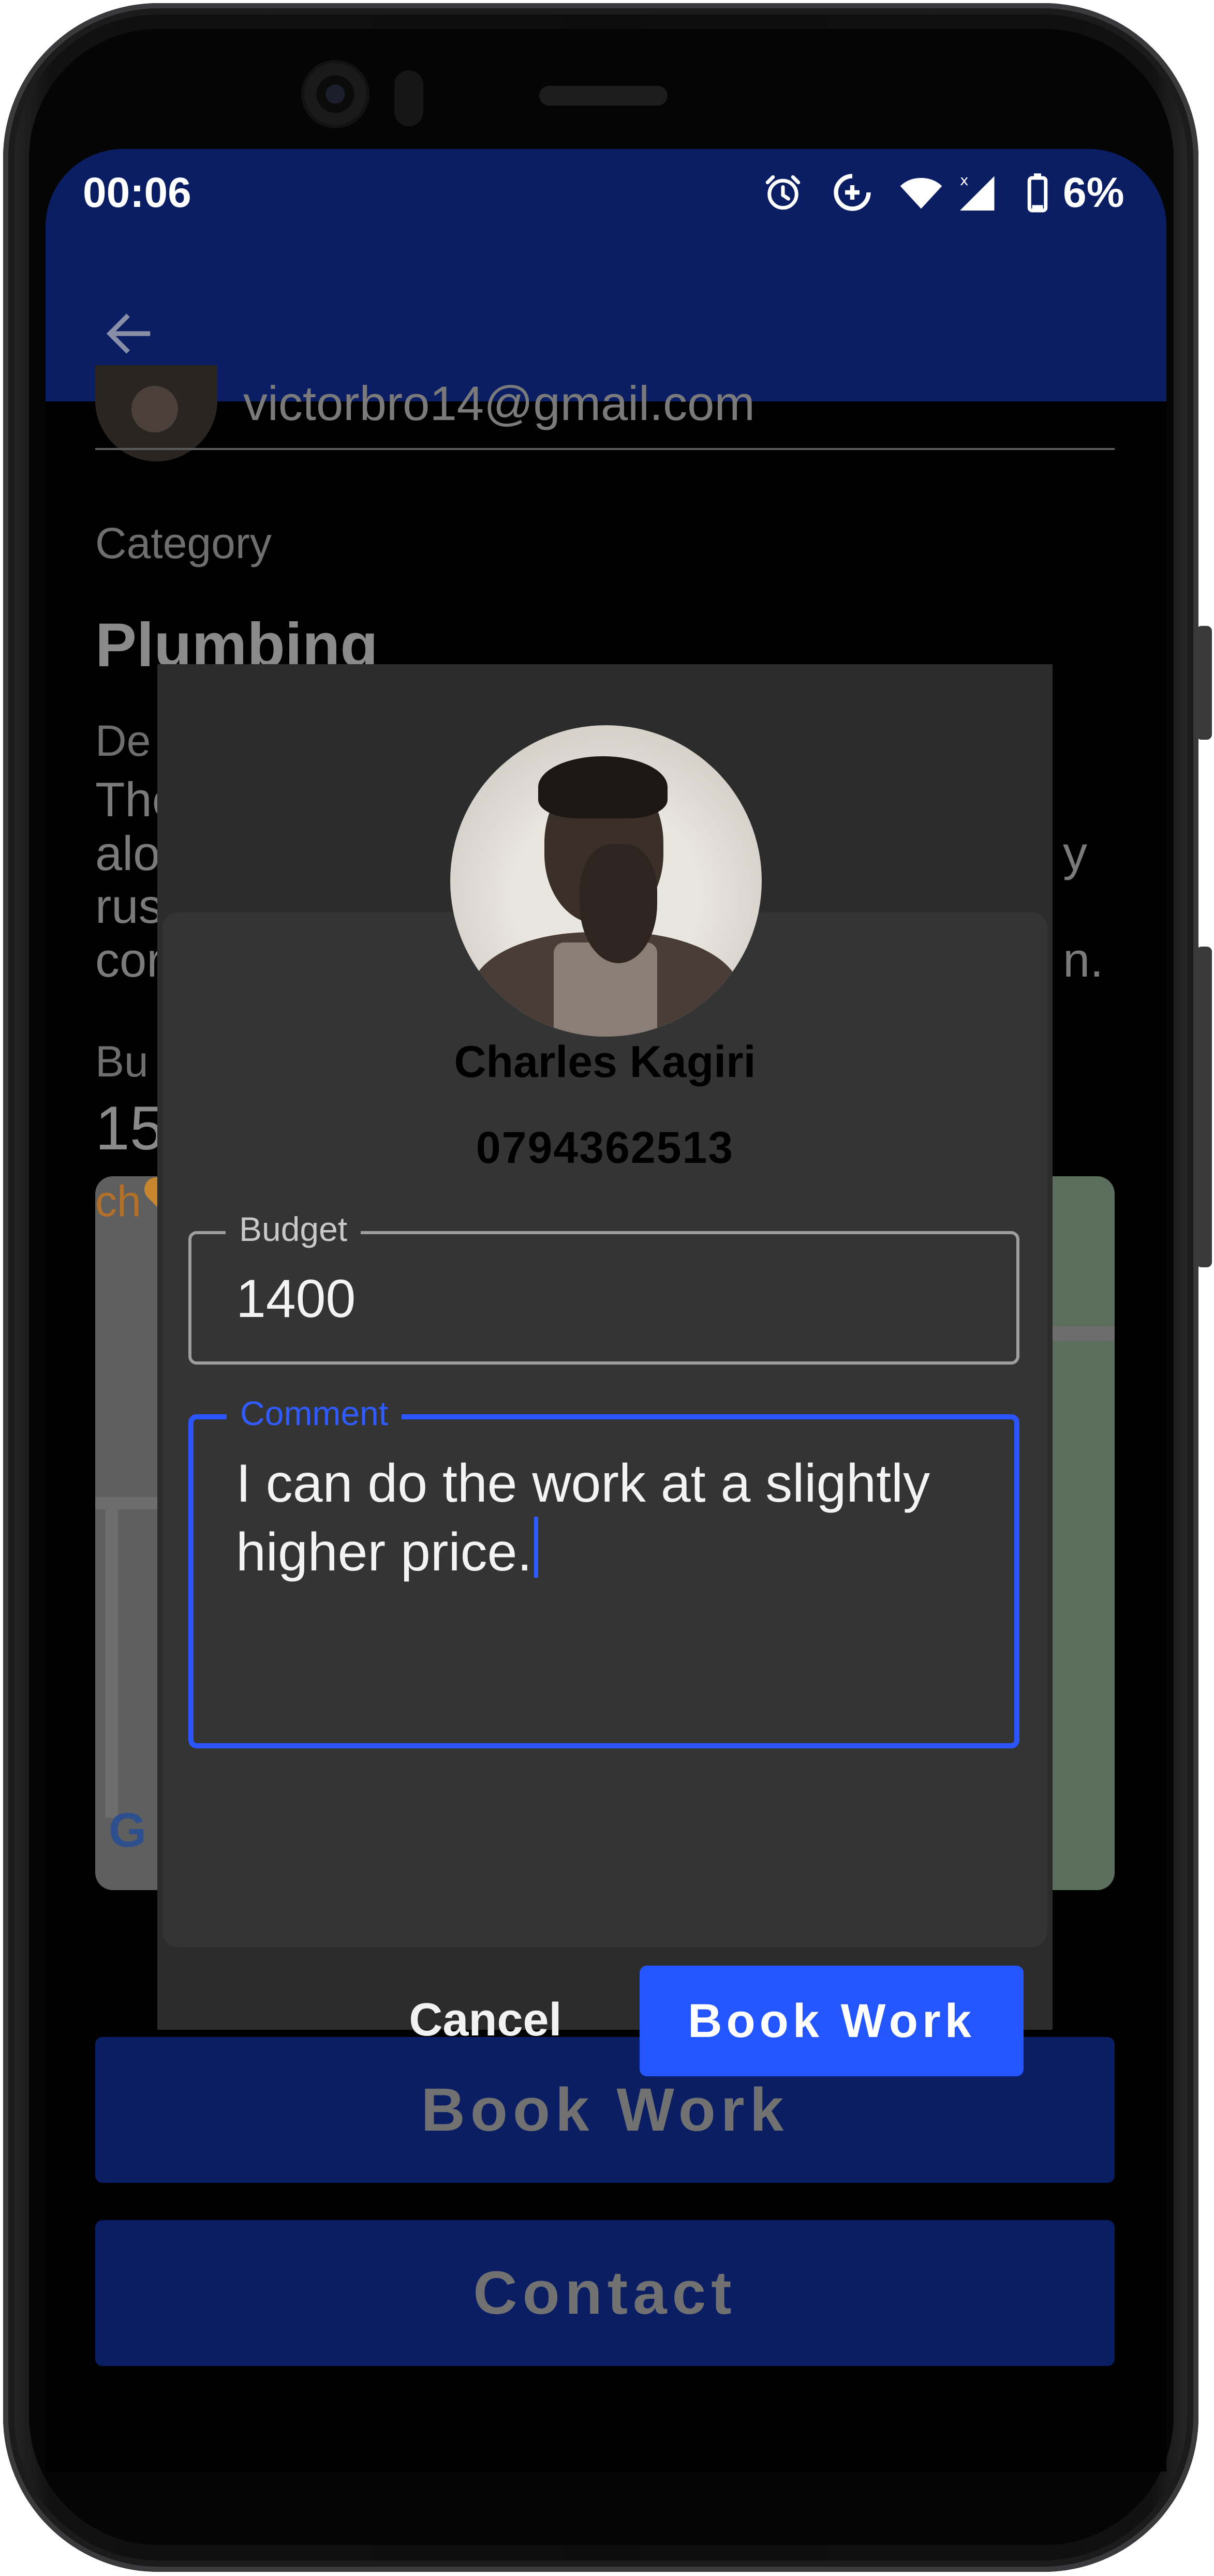 The image size is (1214, 2576). What do you see at coordinates (293, 1229) in the screenshot?
I see `budget-input-label: Budget` at bounding box center [293, 1229].